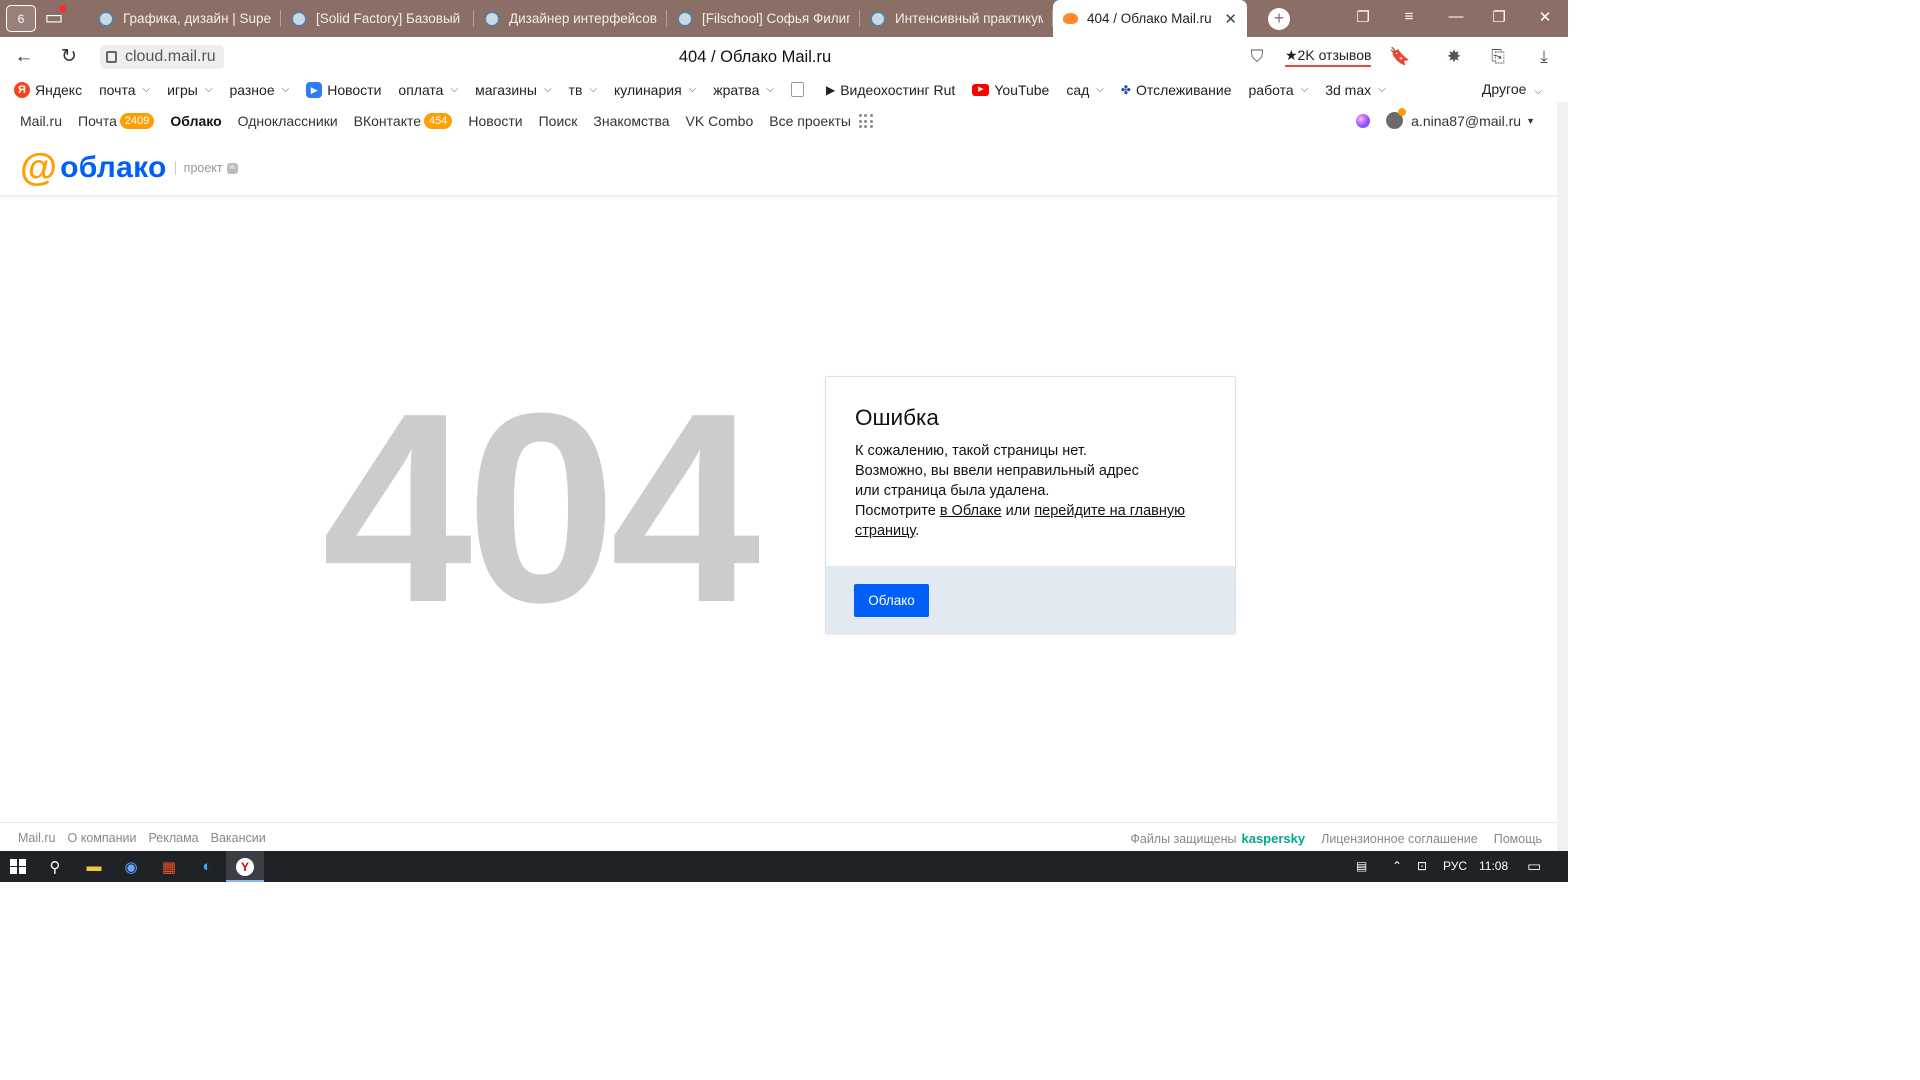 The width and height of the screenshot is (1920, 1080). What do you see at coordinates (1176, 90) in the screenshot?
I see `bookmark-tracking: ✤ Отслеживание` at bounding box center [1176, 90].